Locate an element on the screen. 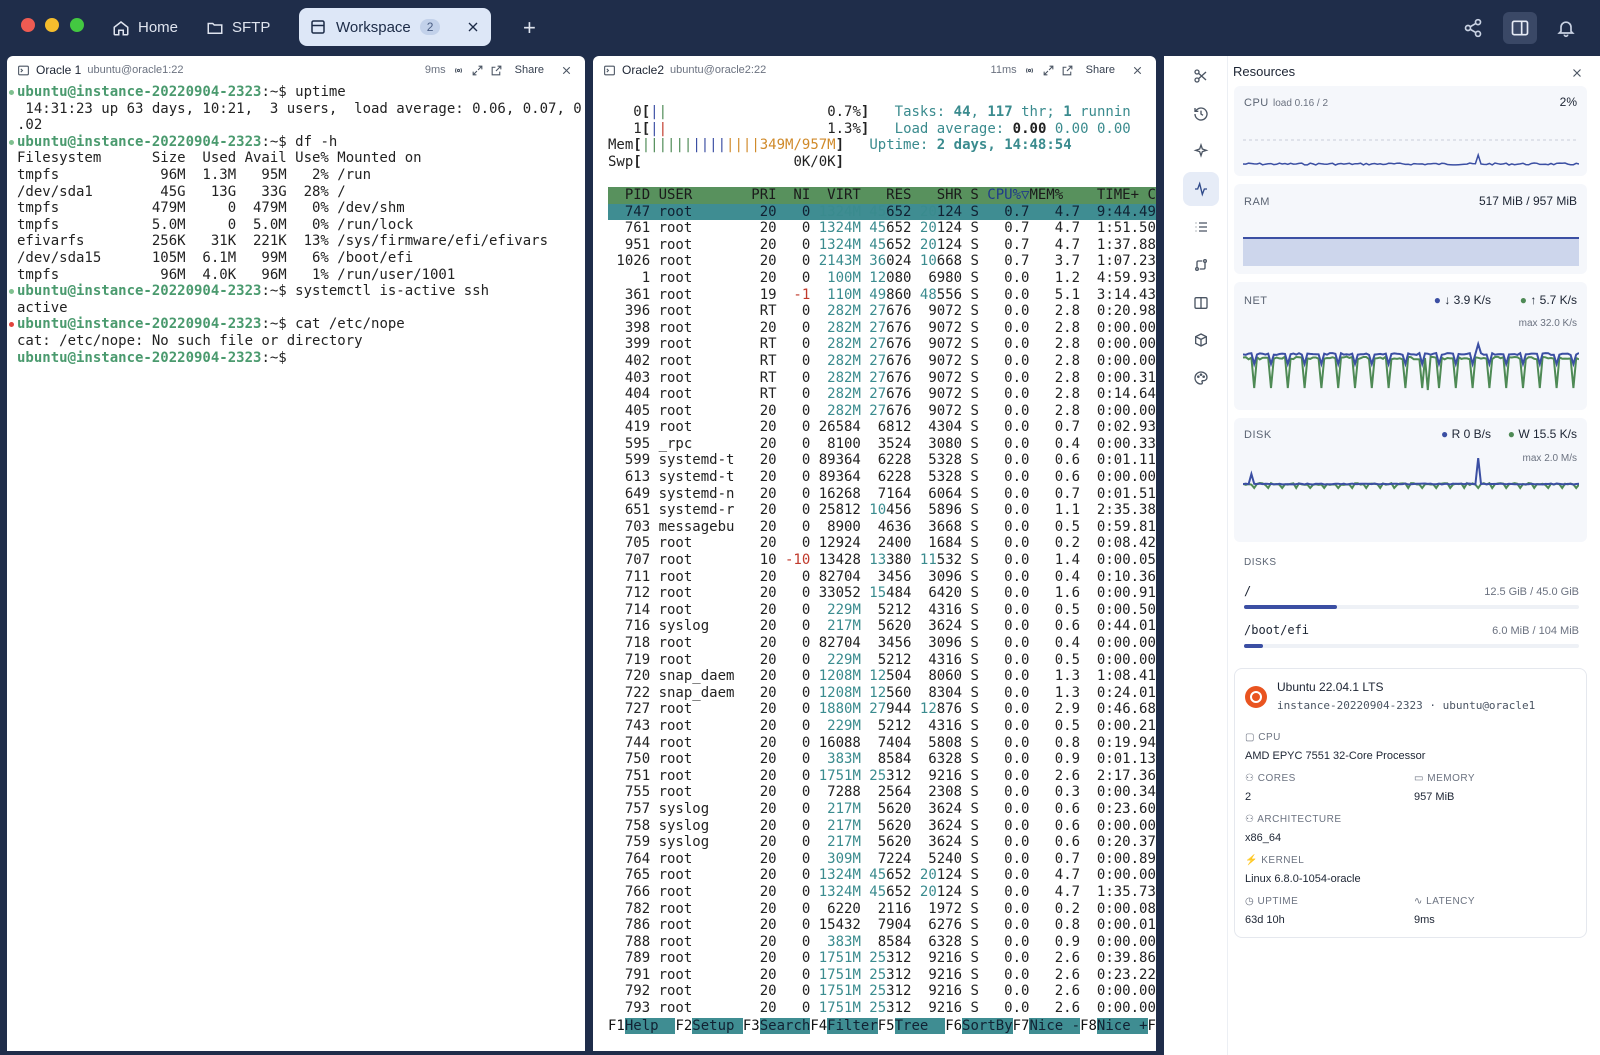 This screenshot has height=1055, width=1600. new-tab-button: + is located at coordinates (529, 27).